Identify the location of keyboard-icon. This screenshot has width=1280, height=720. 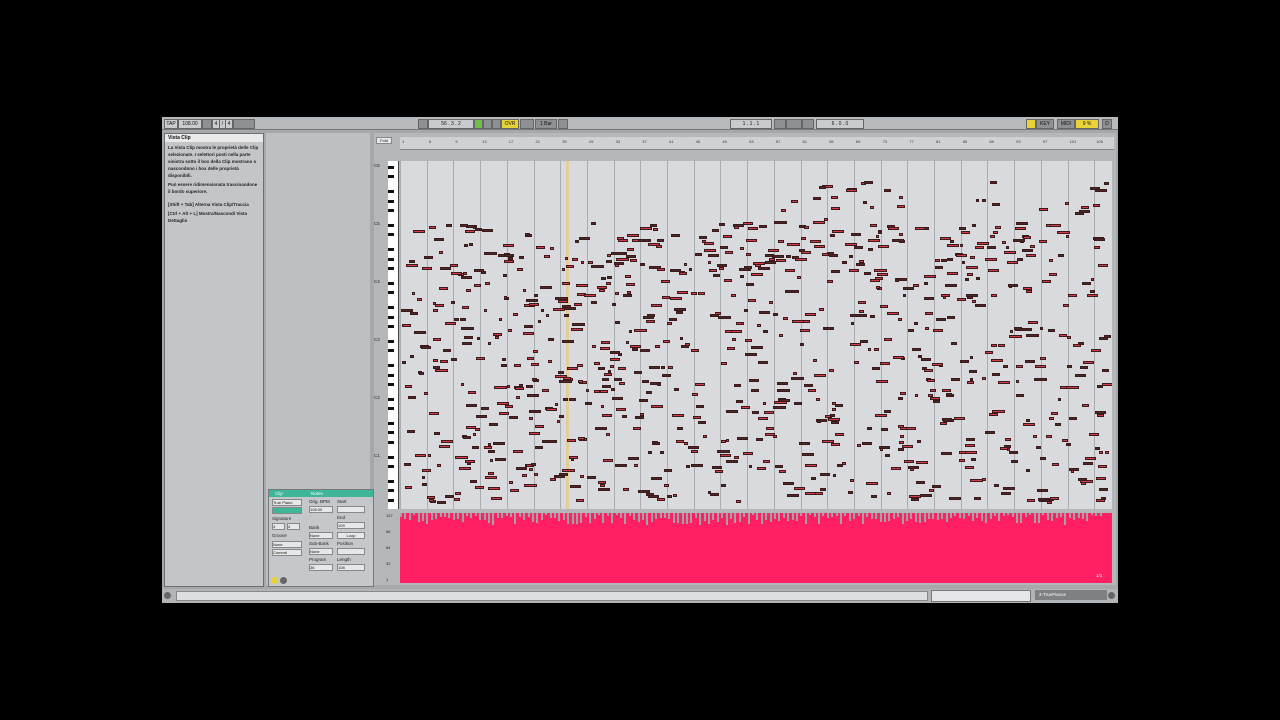
(1031, 124).